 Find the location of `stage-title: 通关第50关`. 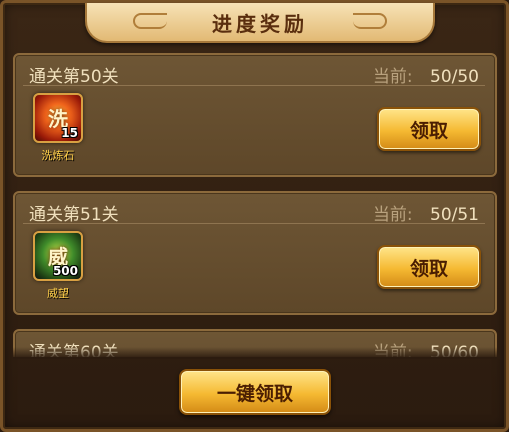

stage-title: 通关第50关 is located at coordinates (74, 77).